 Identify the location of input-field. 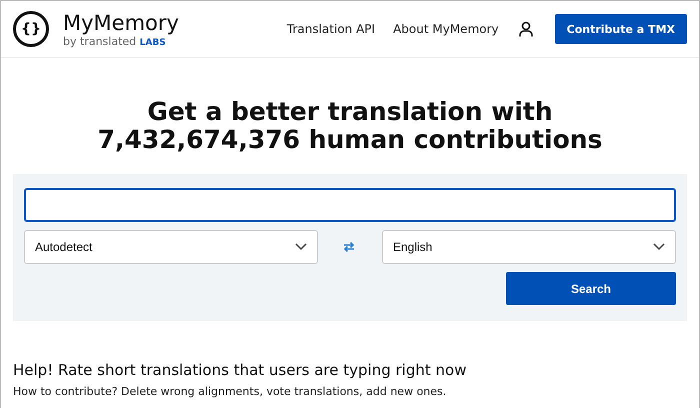
(350, 205).